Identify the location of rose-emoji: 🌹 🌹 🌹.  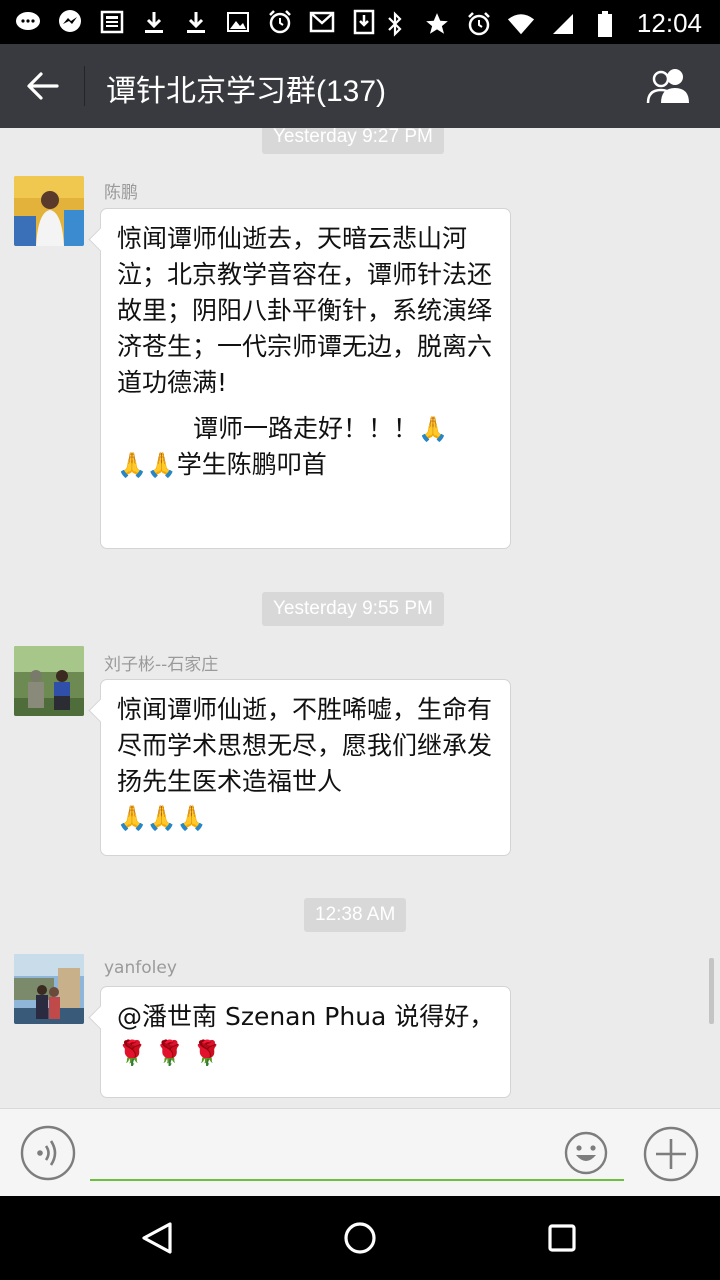
(169, 1053).